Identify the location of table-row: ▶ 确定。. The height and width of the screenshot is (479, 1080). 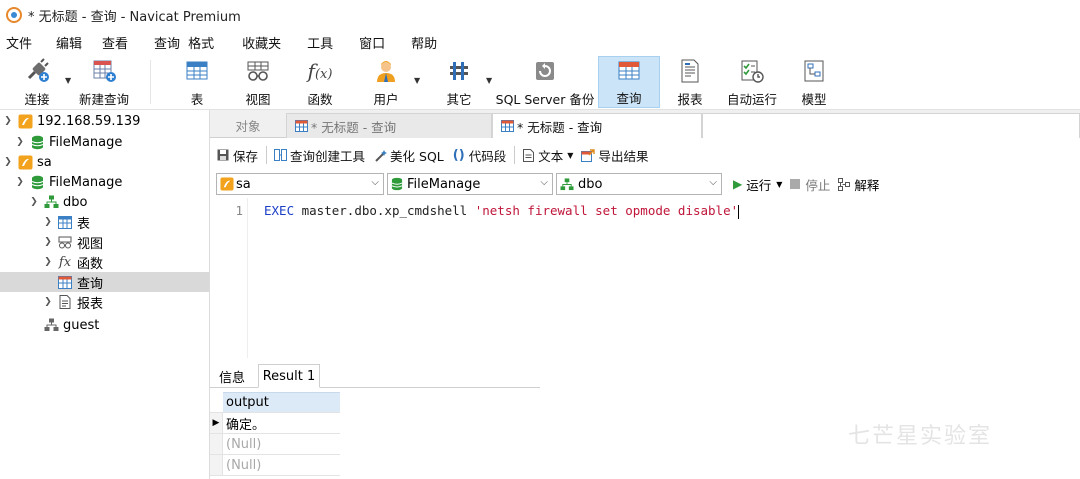
(275, 423).